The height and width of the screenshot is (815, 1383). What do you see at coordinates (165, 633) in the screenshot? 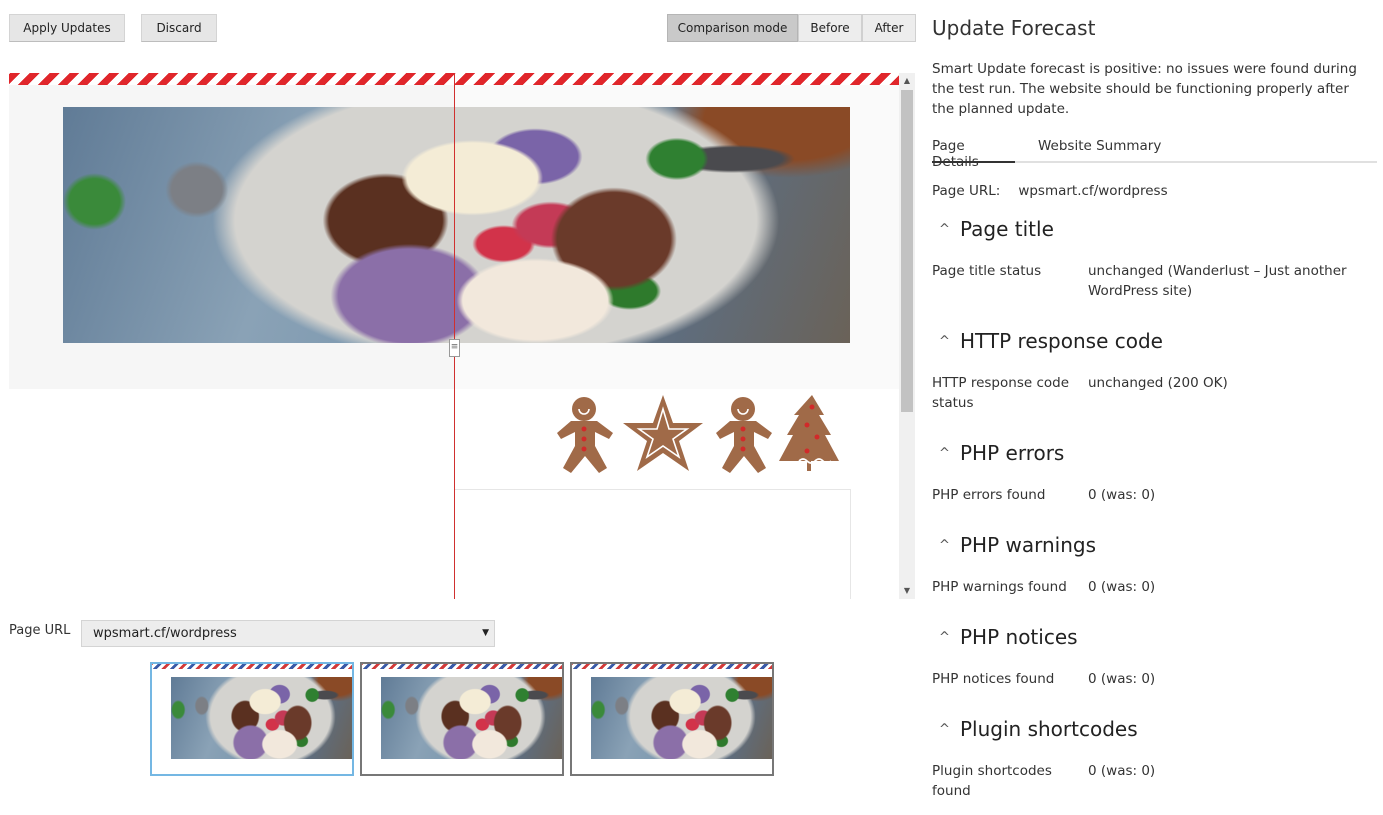
I see `page-url-select-value: wpsmart.cf/wordpress` at bounding box center [165, 633].